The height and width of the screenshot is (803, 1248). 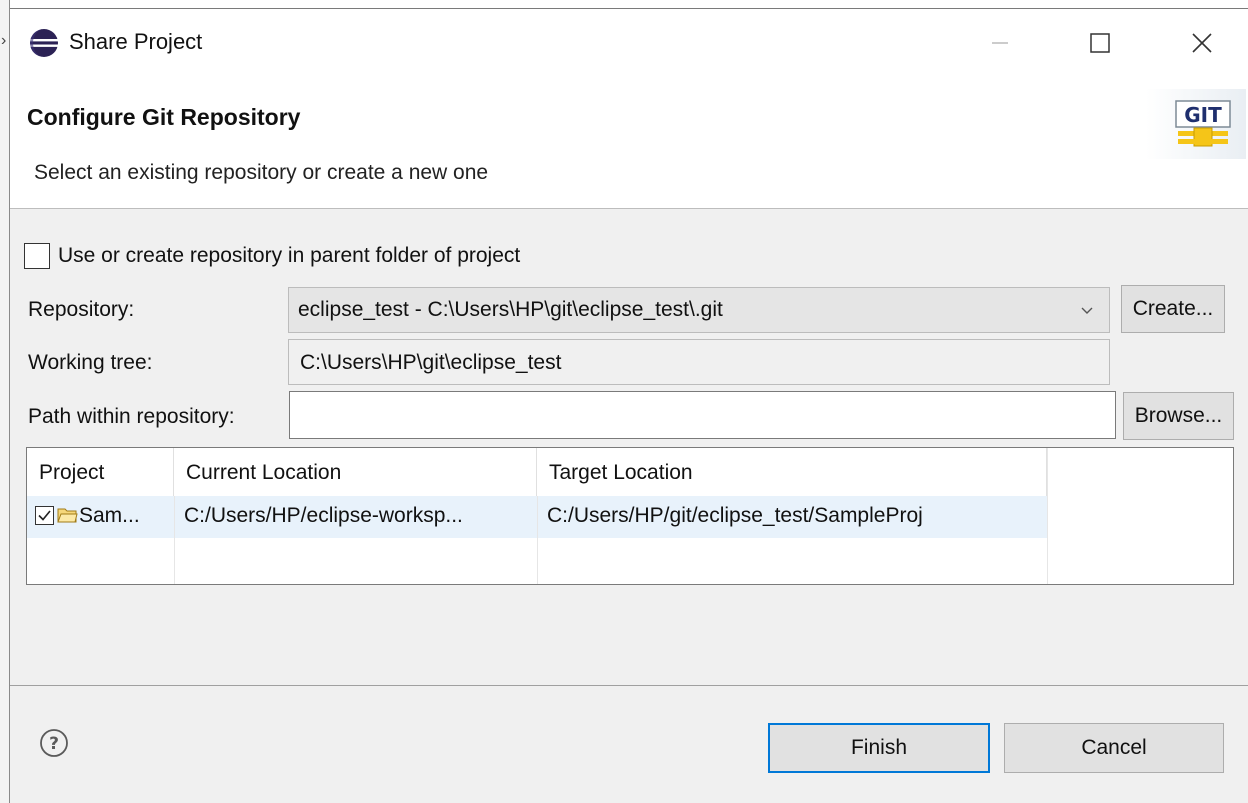 What do you see at coordinates (1087, 310) in the screenshot?
I see `chevron-down-icon` at bounding box center [1087, 310].